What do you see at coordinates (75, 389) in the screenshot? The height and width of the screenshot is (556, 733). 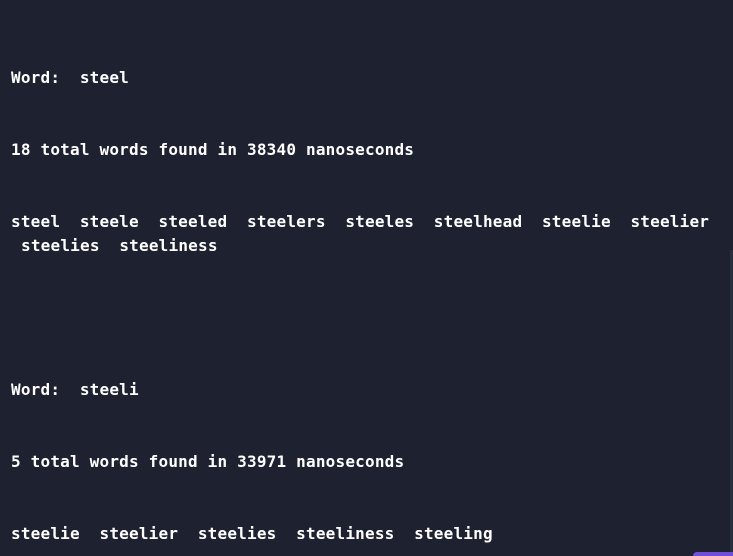 I see `word-label: Word: steeli` at bounding box center [75, 389].